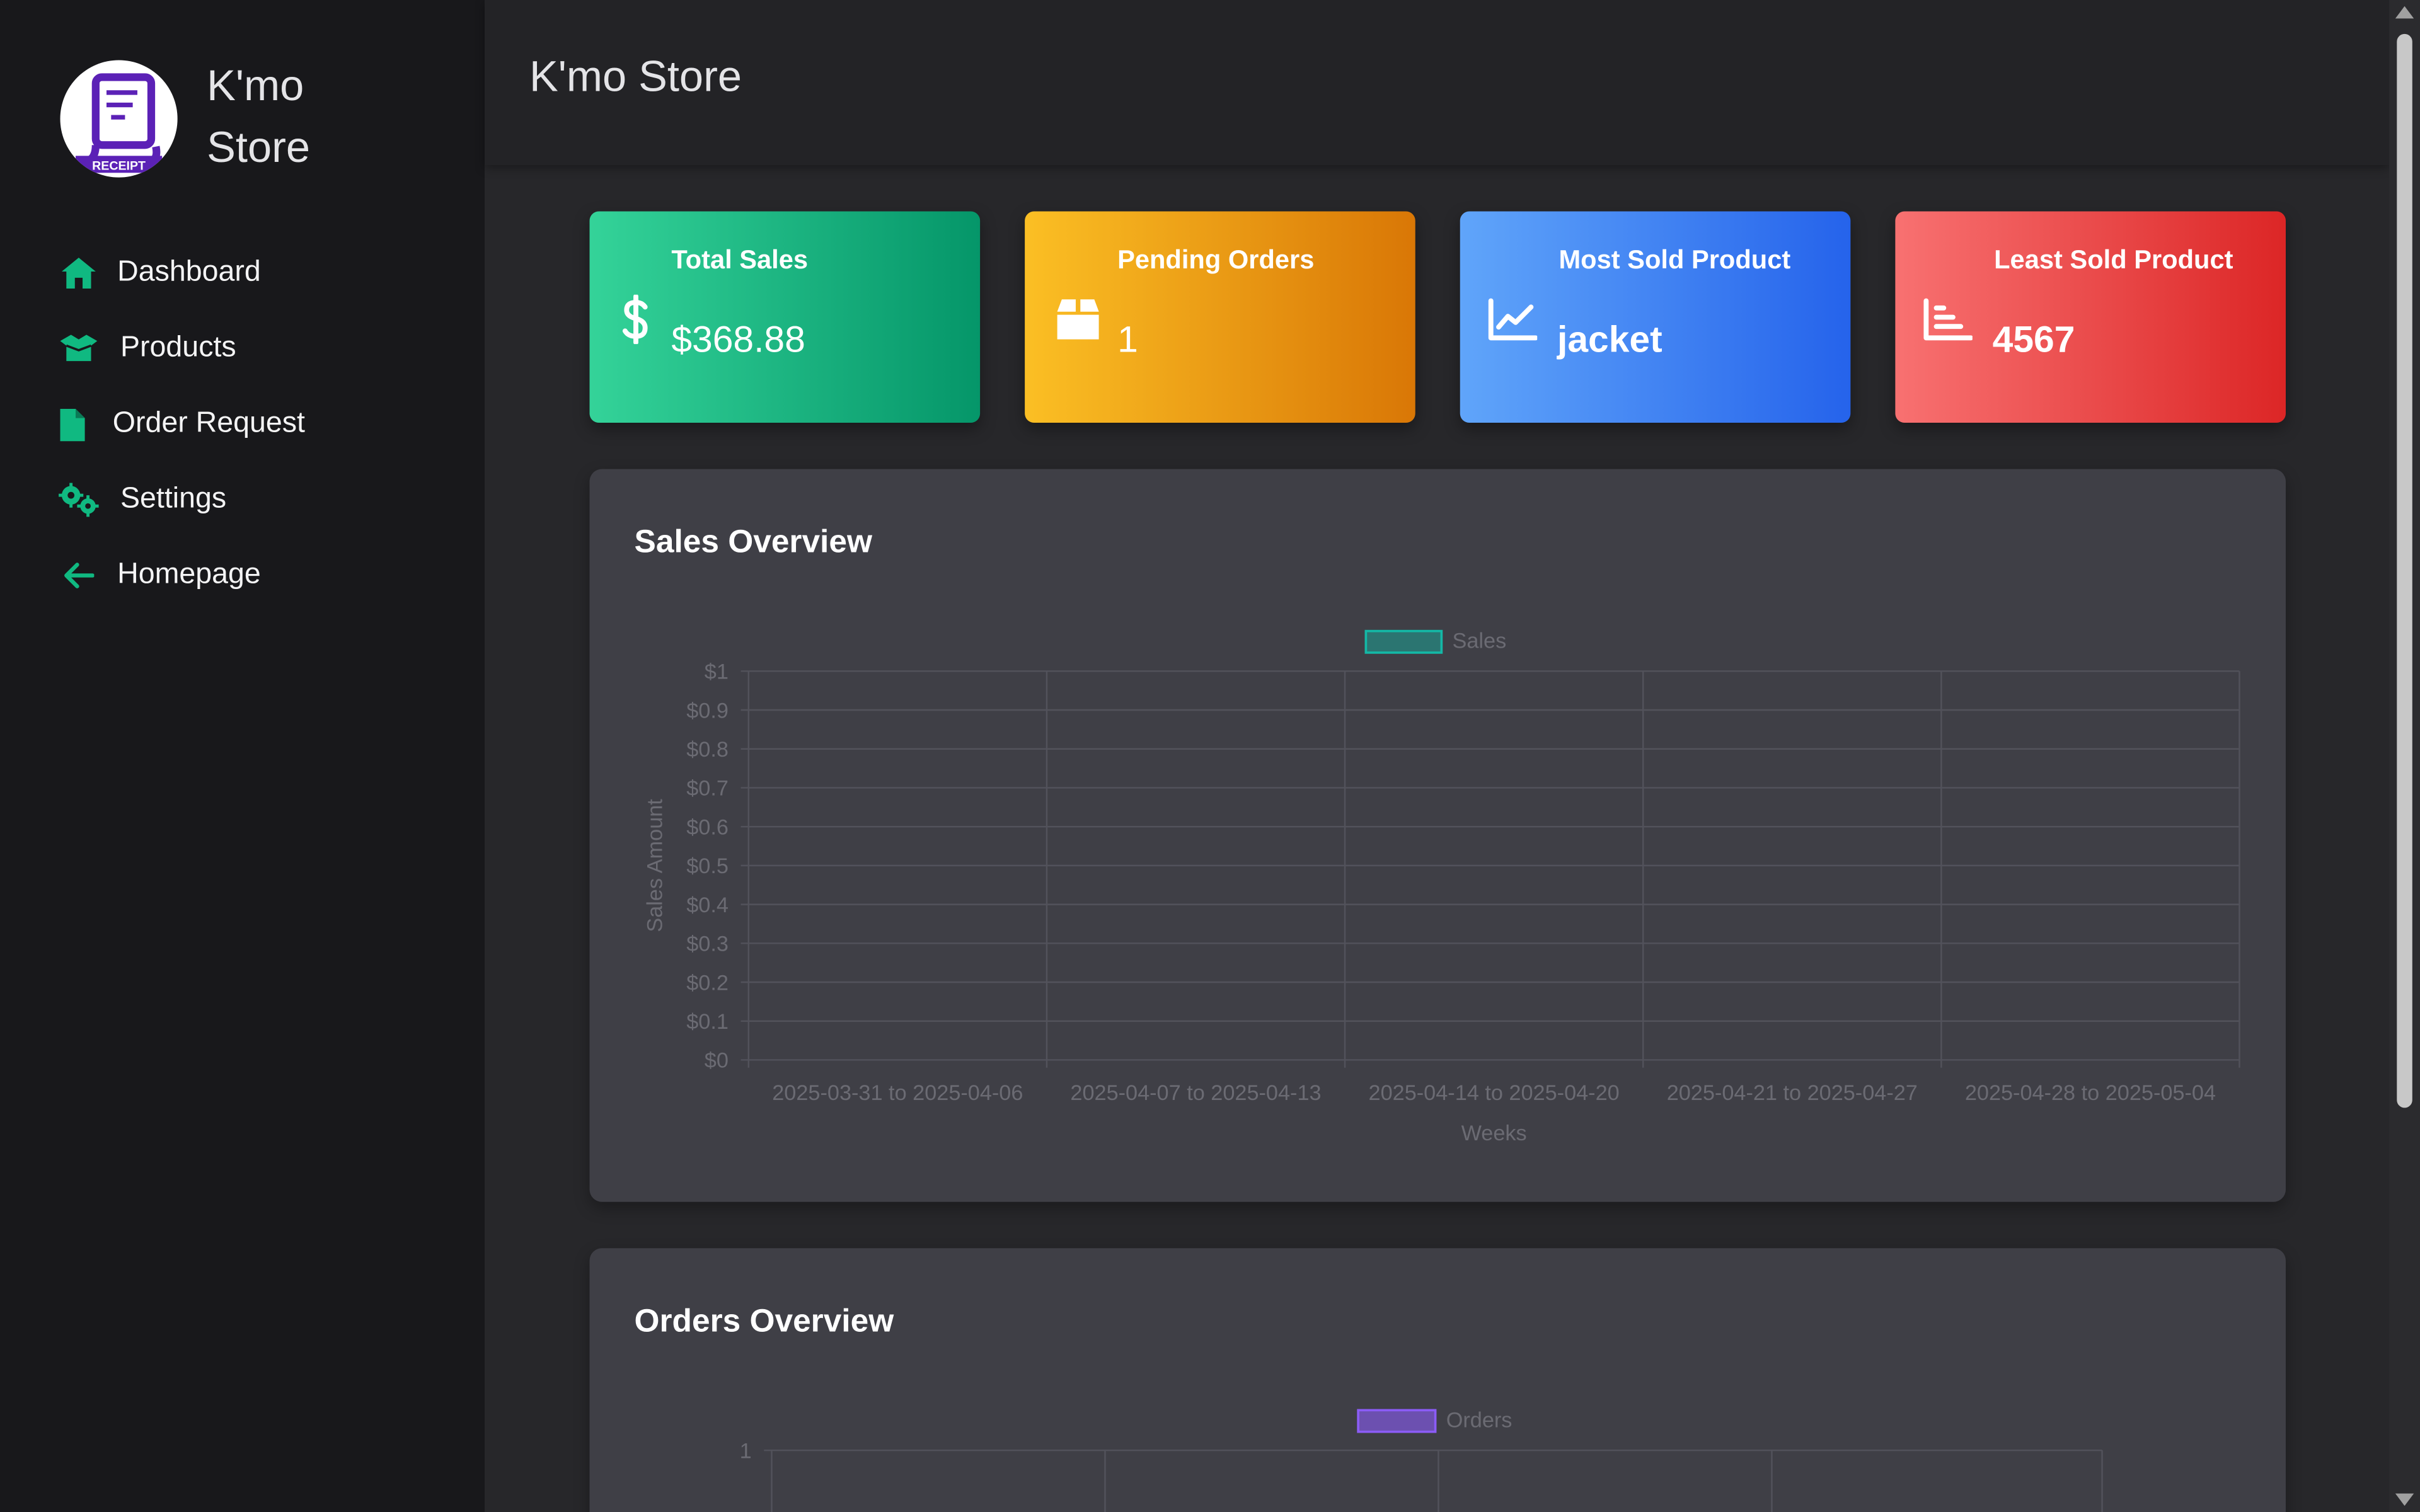  I want to click on y-tick-label: $0.8, so click(708, 750).